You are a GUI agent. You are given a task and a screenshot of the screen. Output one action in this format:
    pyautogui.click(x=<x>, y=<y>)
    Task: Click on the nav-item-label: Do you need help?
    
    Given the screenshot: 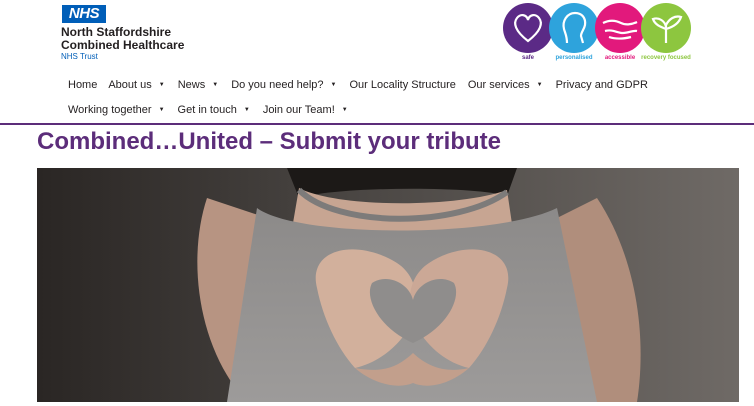 What is the action you would take?
    pyautogui.click(x=277, y=85)
    